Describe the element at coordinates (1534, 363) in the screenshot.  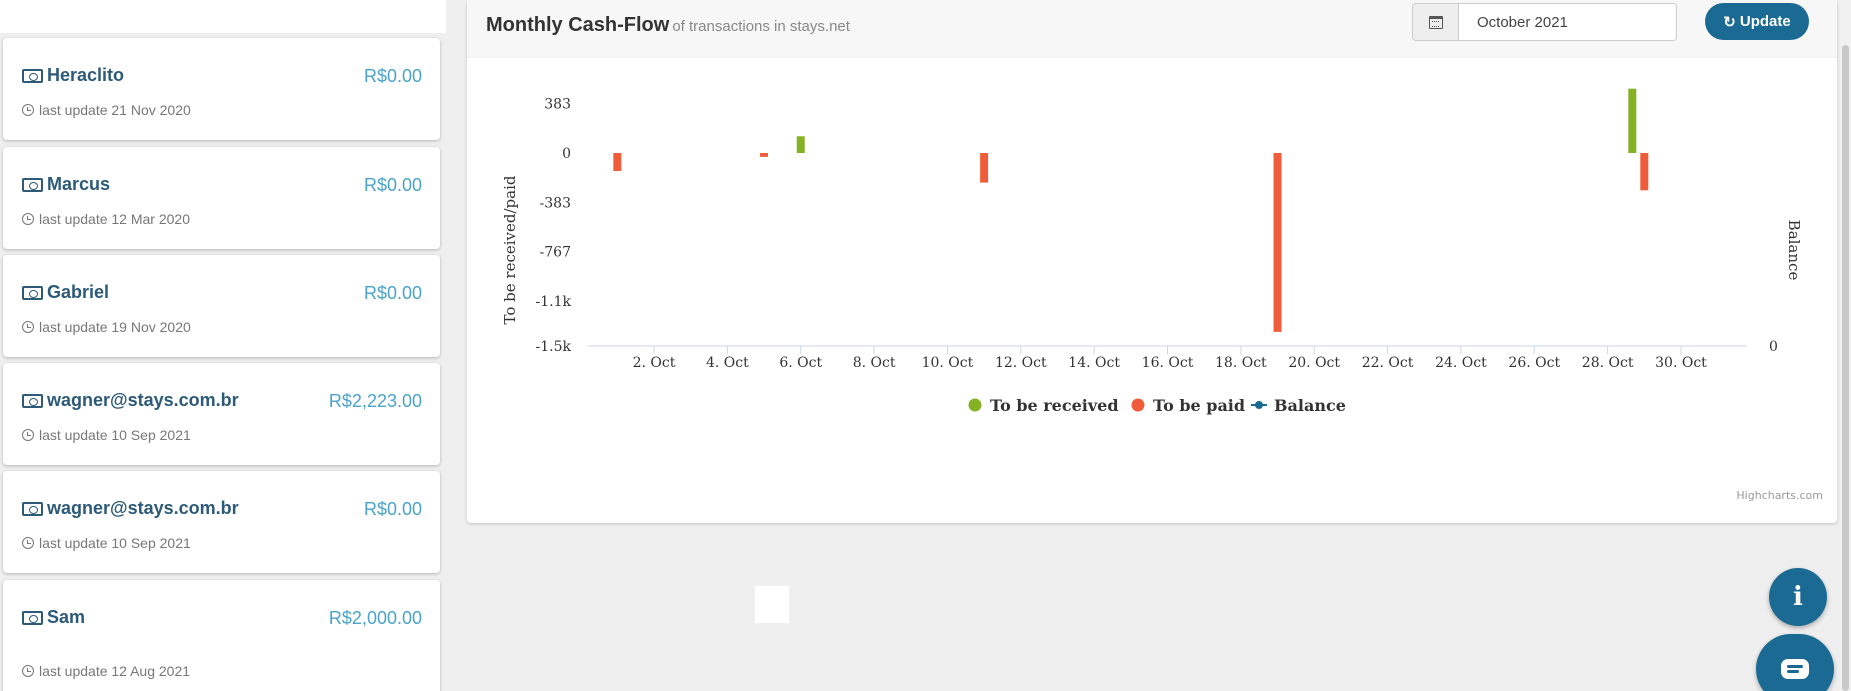
I see `x-tick-label: 26. Oct` at that location.